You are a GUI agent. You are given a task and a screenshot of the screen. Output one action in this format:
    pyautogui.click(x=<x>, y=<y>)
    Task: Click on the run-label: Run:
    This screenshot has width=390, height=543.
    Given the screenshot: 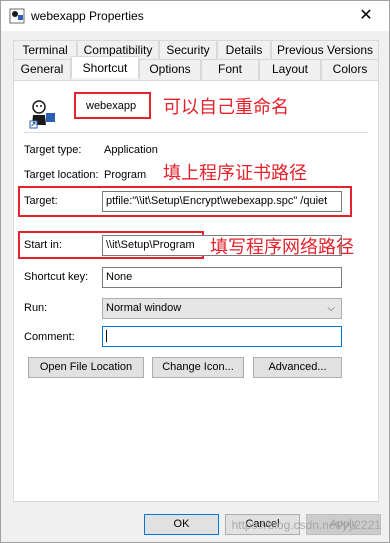 What is the action you would take?
    pyautogui.click(x=36, y=308)
    